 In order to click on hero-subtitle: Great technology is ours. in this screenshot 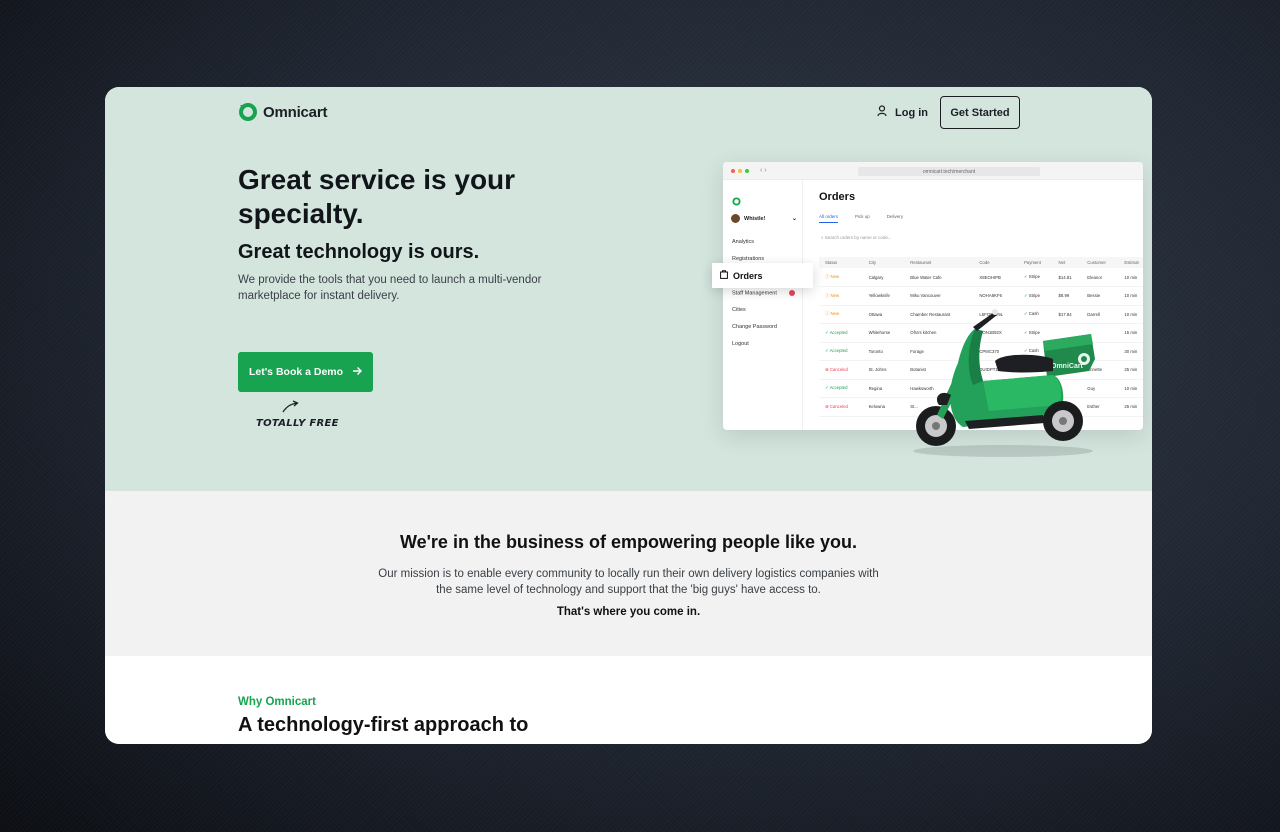, I will do `click(359, 252)`.